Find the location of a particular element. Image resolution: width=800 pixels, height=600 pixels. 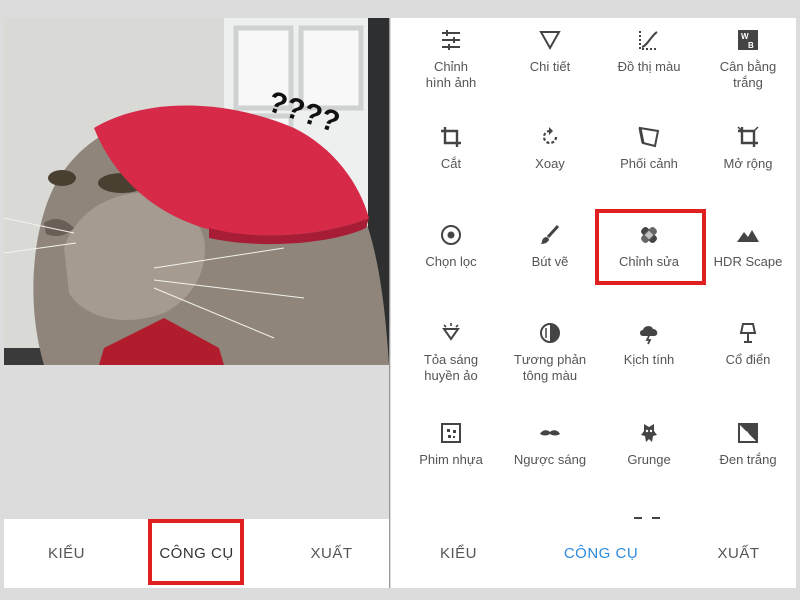

tool-label: HDR Scape is located at coordinates (748, 261).